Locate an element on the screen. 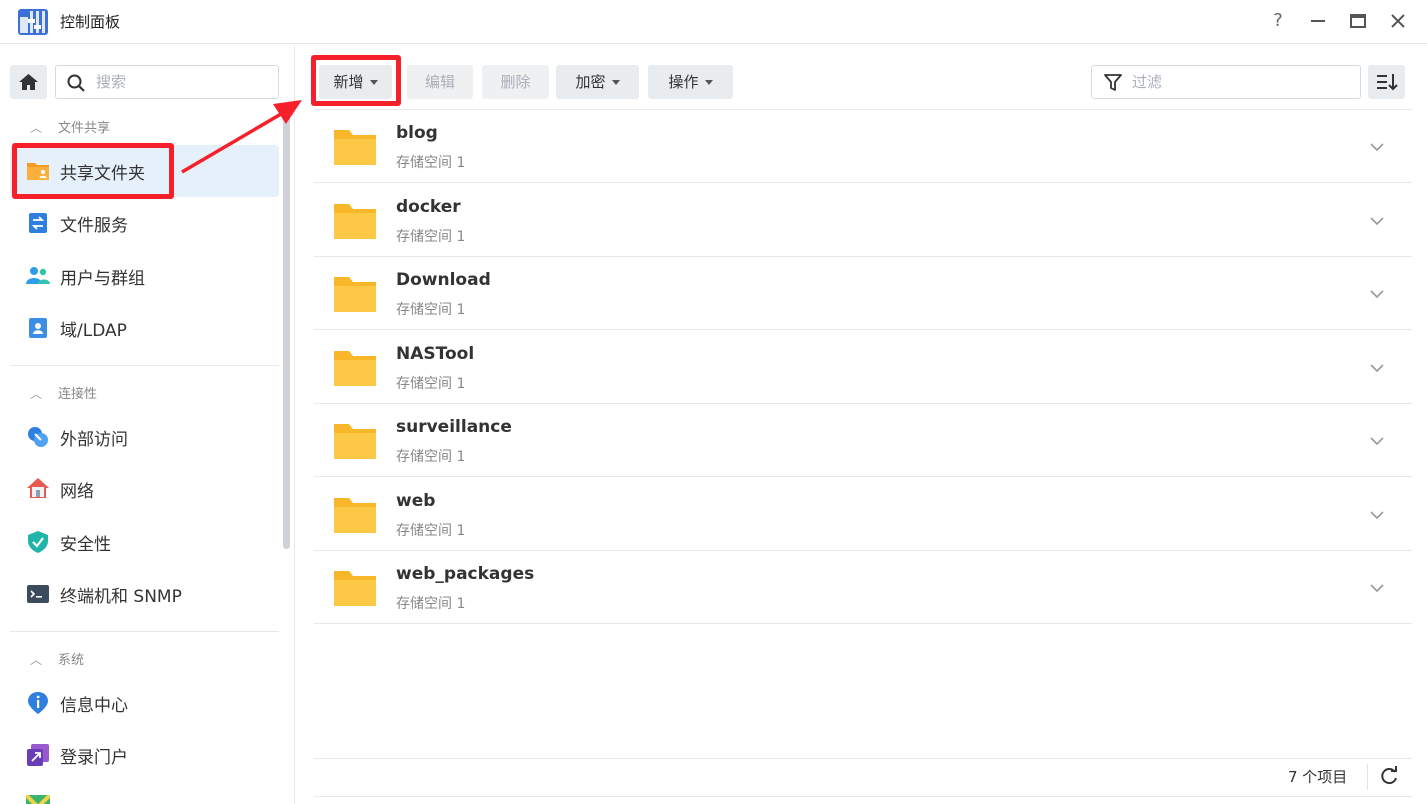  folder-name: docker is located at coordinates (428, 207).